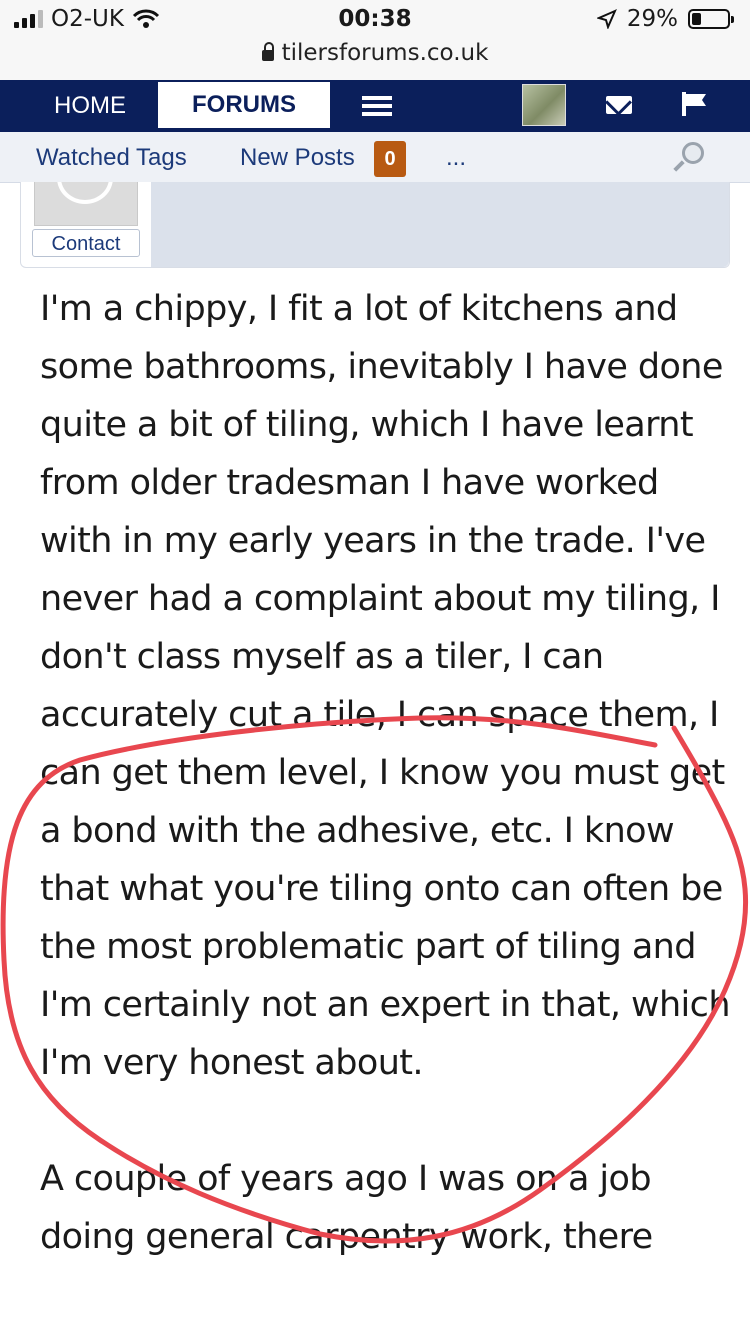 The width and height of the screenshot is (750, 1334). Describe the element at coordinates (297, 157) in the screenshot. I see `new-posts-link: New Posts` at that location.